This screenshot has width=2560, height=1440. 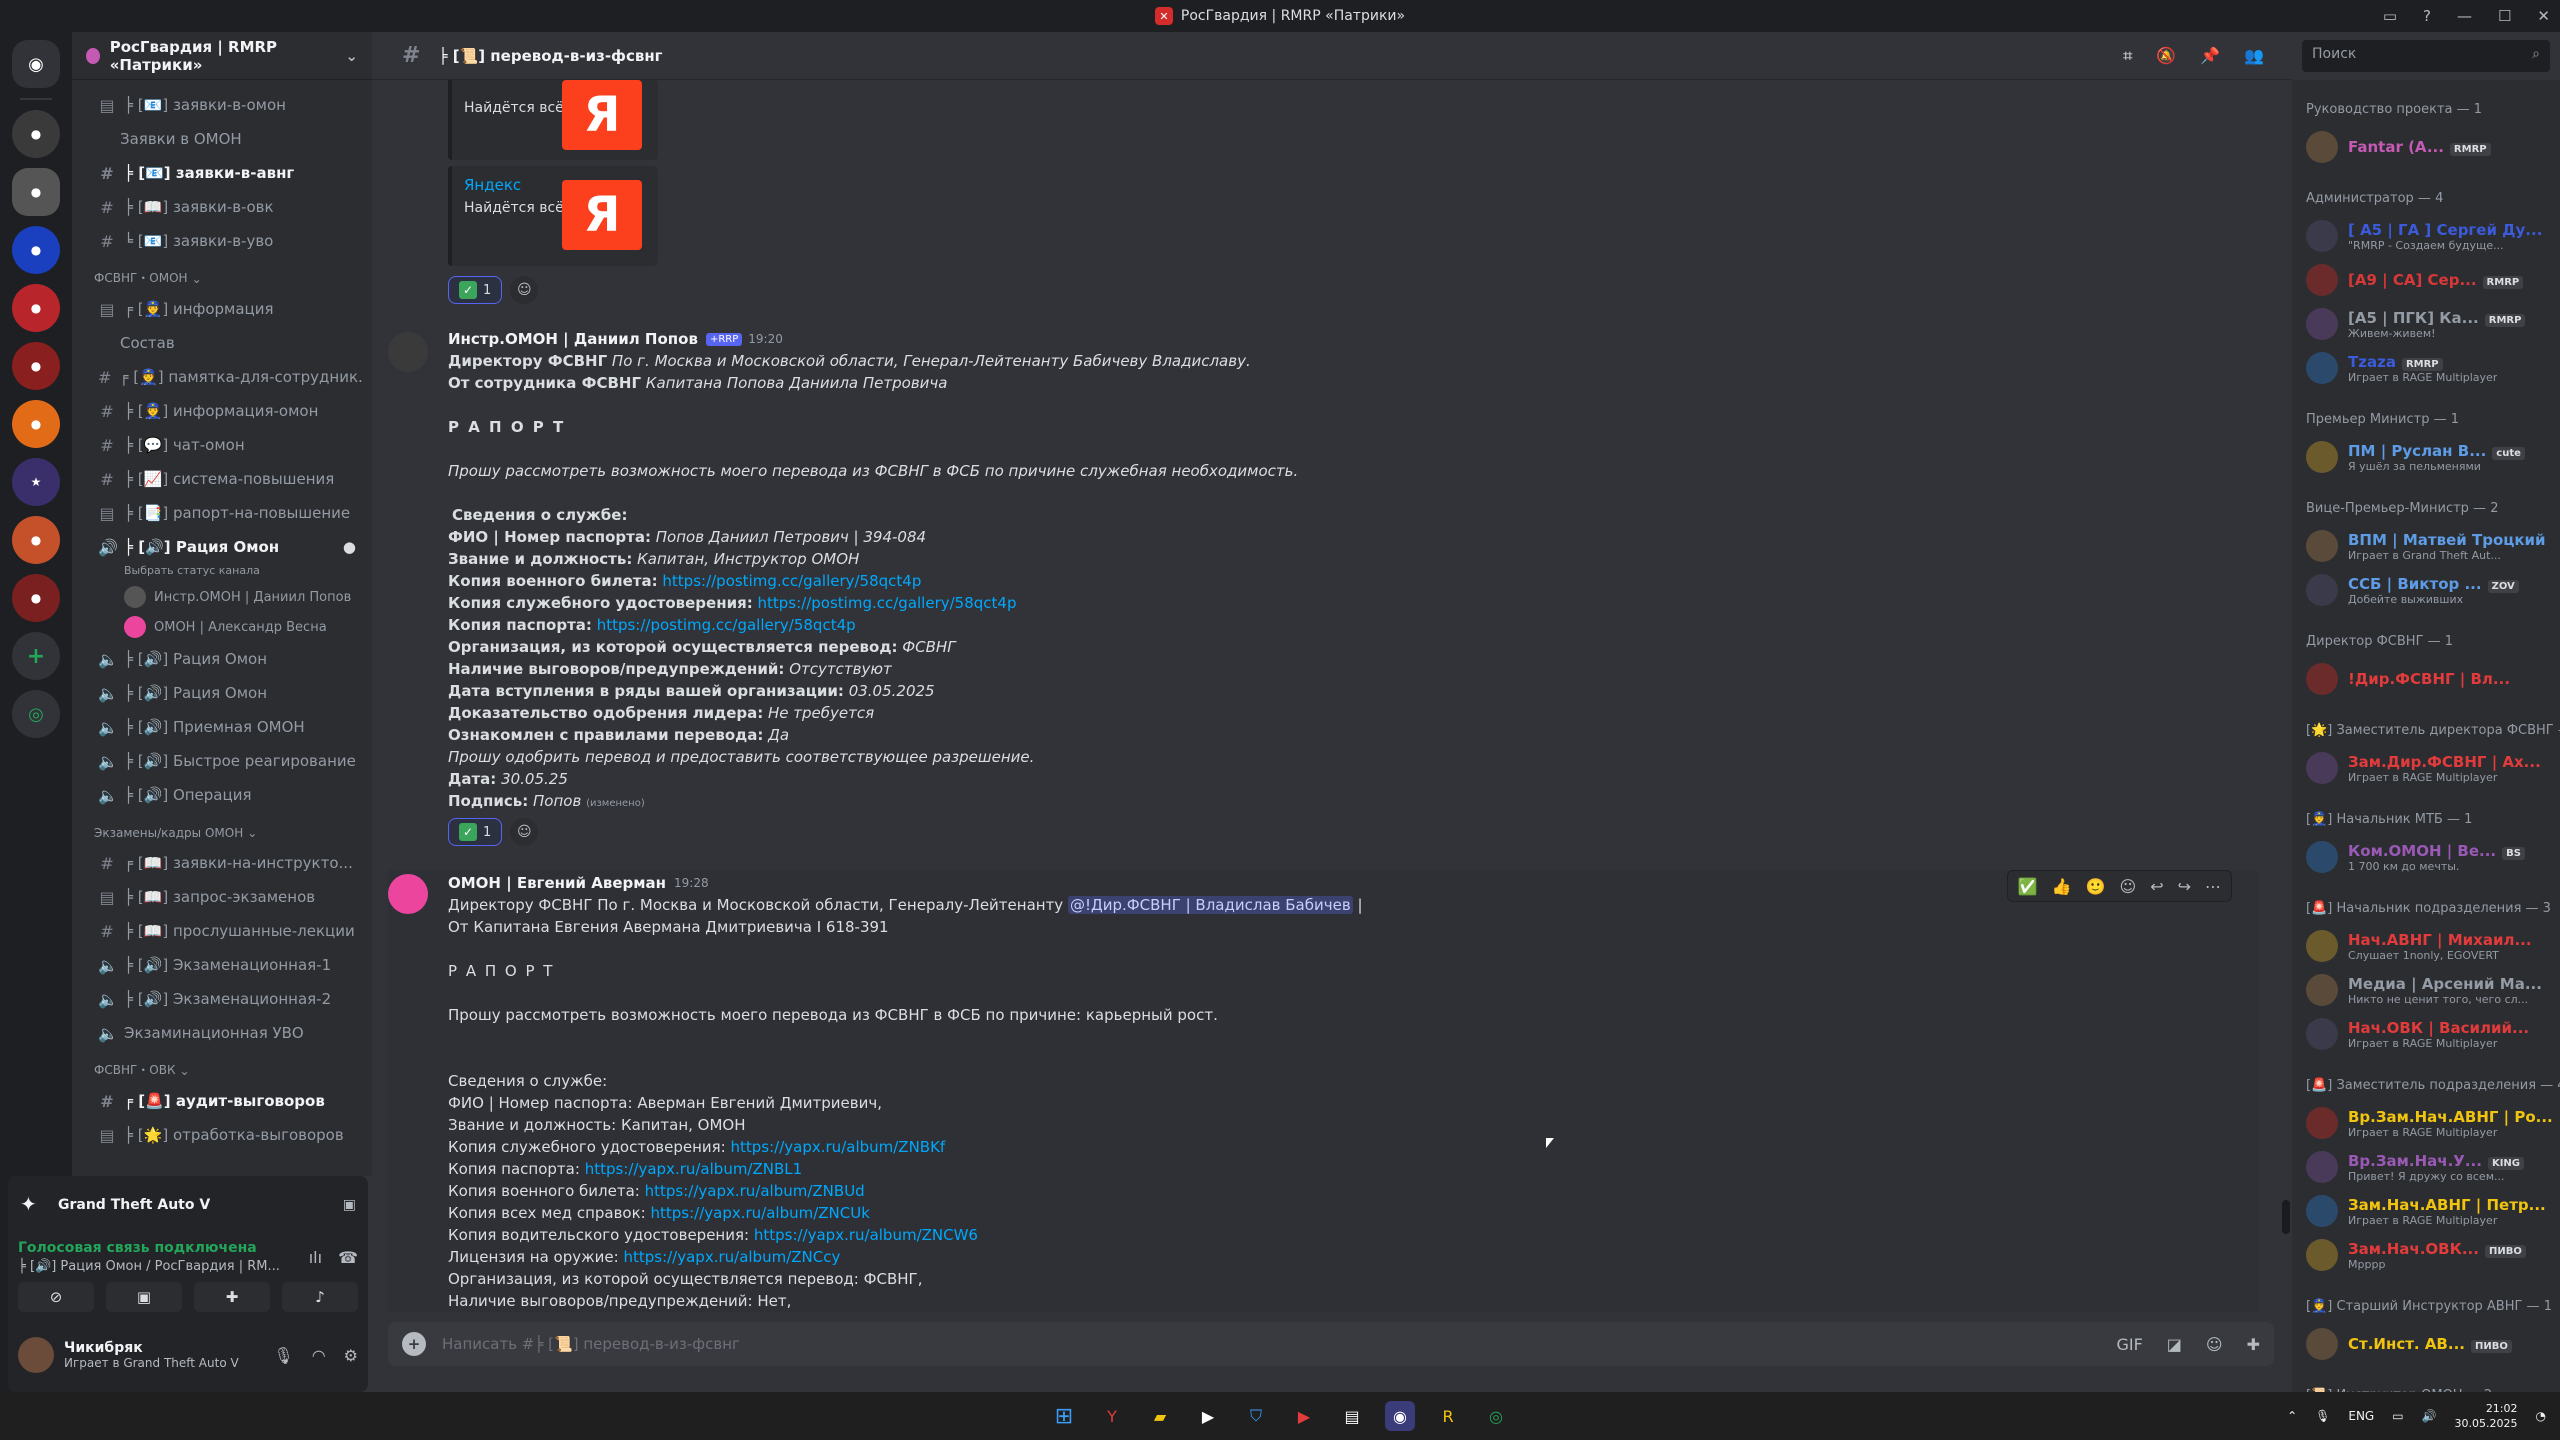 I want to click on more-icon: ⋯, so click(x=2213, y=886).